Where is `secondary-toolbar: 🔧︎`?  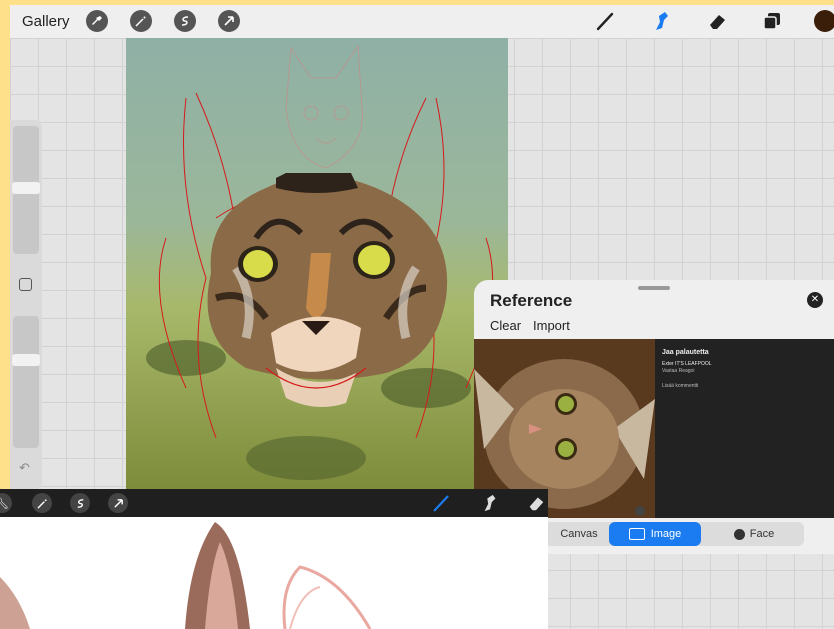 secondary-toolbar: 🔧︎ is located at coordinates (274, 503).